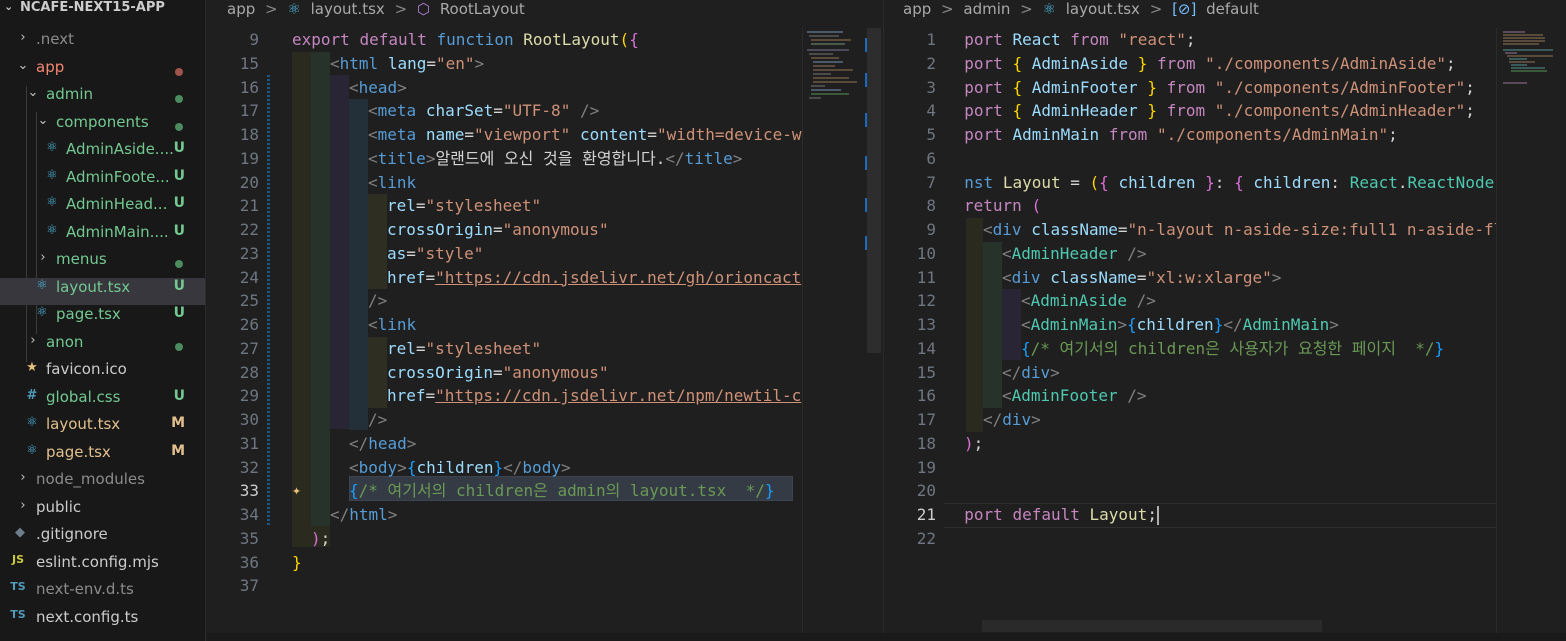 The width and height of the screenshot is (1566, 641). Describe the element at coordinates (102, 127) in the screenshot. I see `tree-item-components: ⌄ components` at that location.